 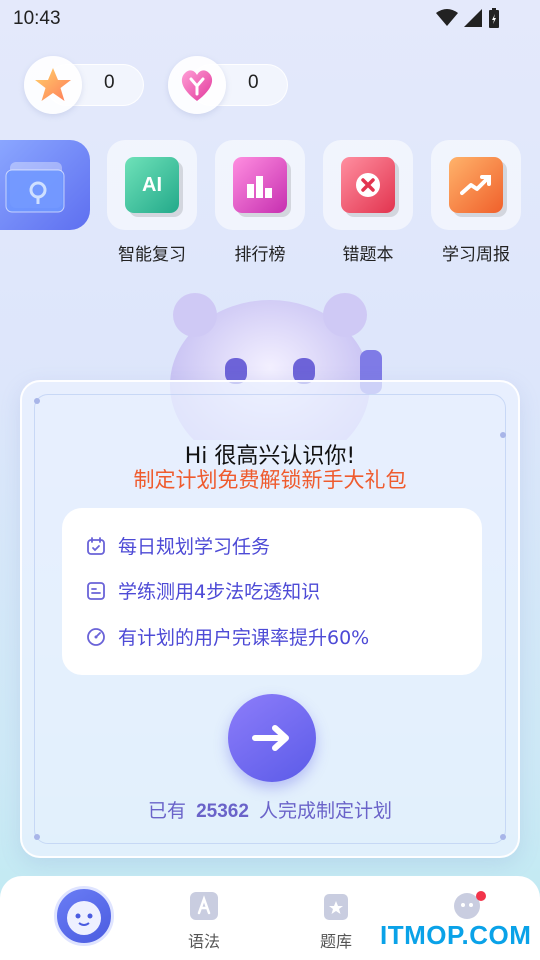 I want to click on shortcut-mistakes: 错题本, so click(x=368, y=202).